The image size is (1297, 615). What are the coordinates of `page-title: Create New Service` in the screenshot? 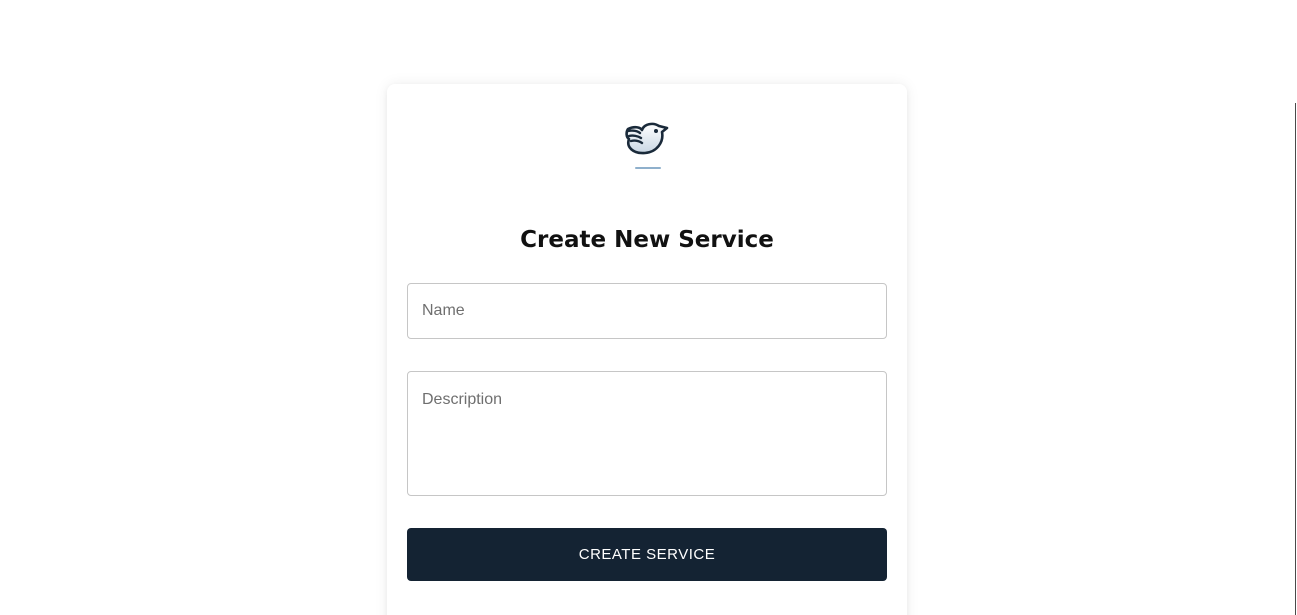 It's located at (647, 240).